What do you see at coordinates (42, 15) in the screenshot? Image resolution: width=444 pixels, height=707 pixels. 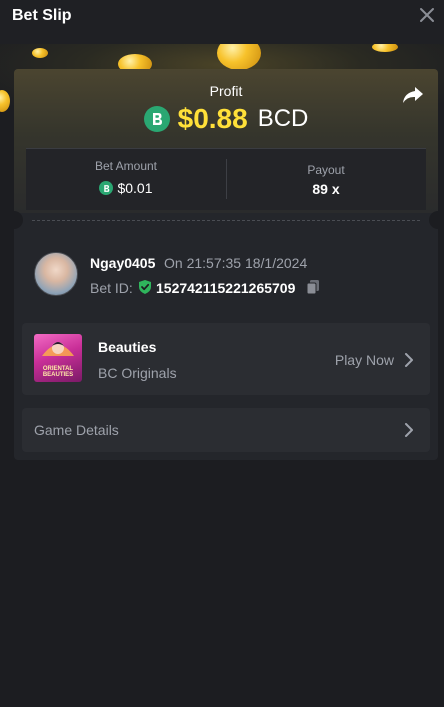 I see `page-title: Bet Slip` at bounding box center [42, 15].